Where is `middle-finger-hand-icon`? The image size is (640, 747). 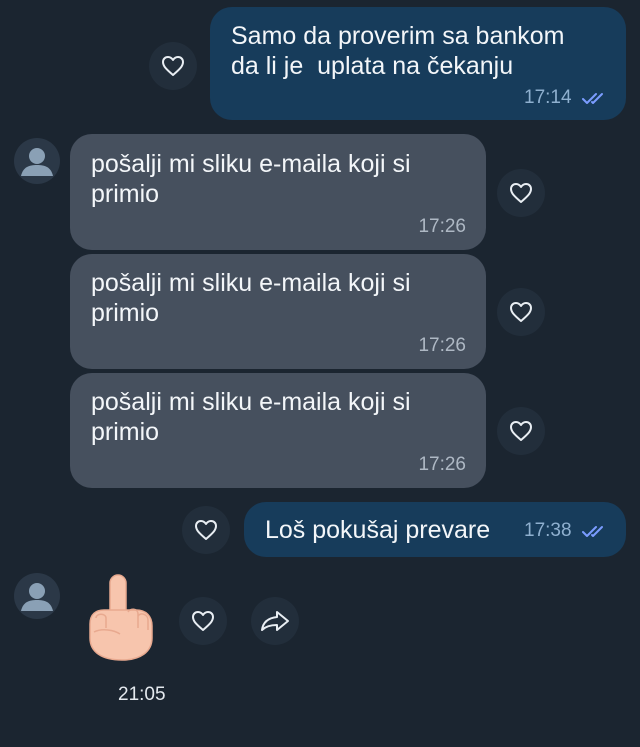
middle-finger-hand-icon is located at coordinates (121, 617).